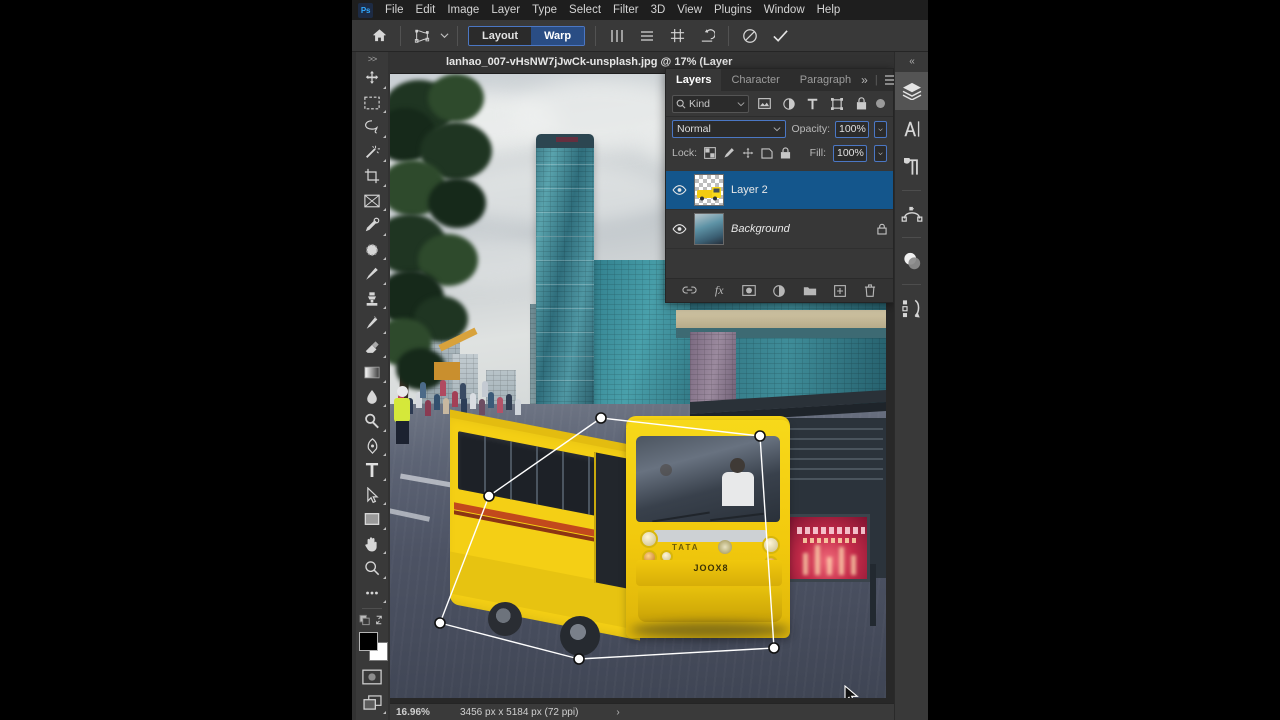 Image resolution: width=1280 pixels, height=720 pixels. What do you see at coordinates (779, 291) in the screenshot?
I see `new-adjustment-layer-icon` at bounding box center [779, 291].